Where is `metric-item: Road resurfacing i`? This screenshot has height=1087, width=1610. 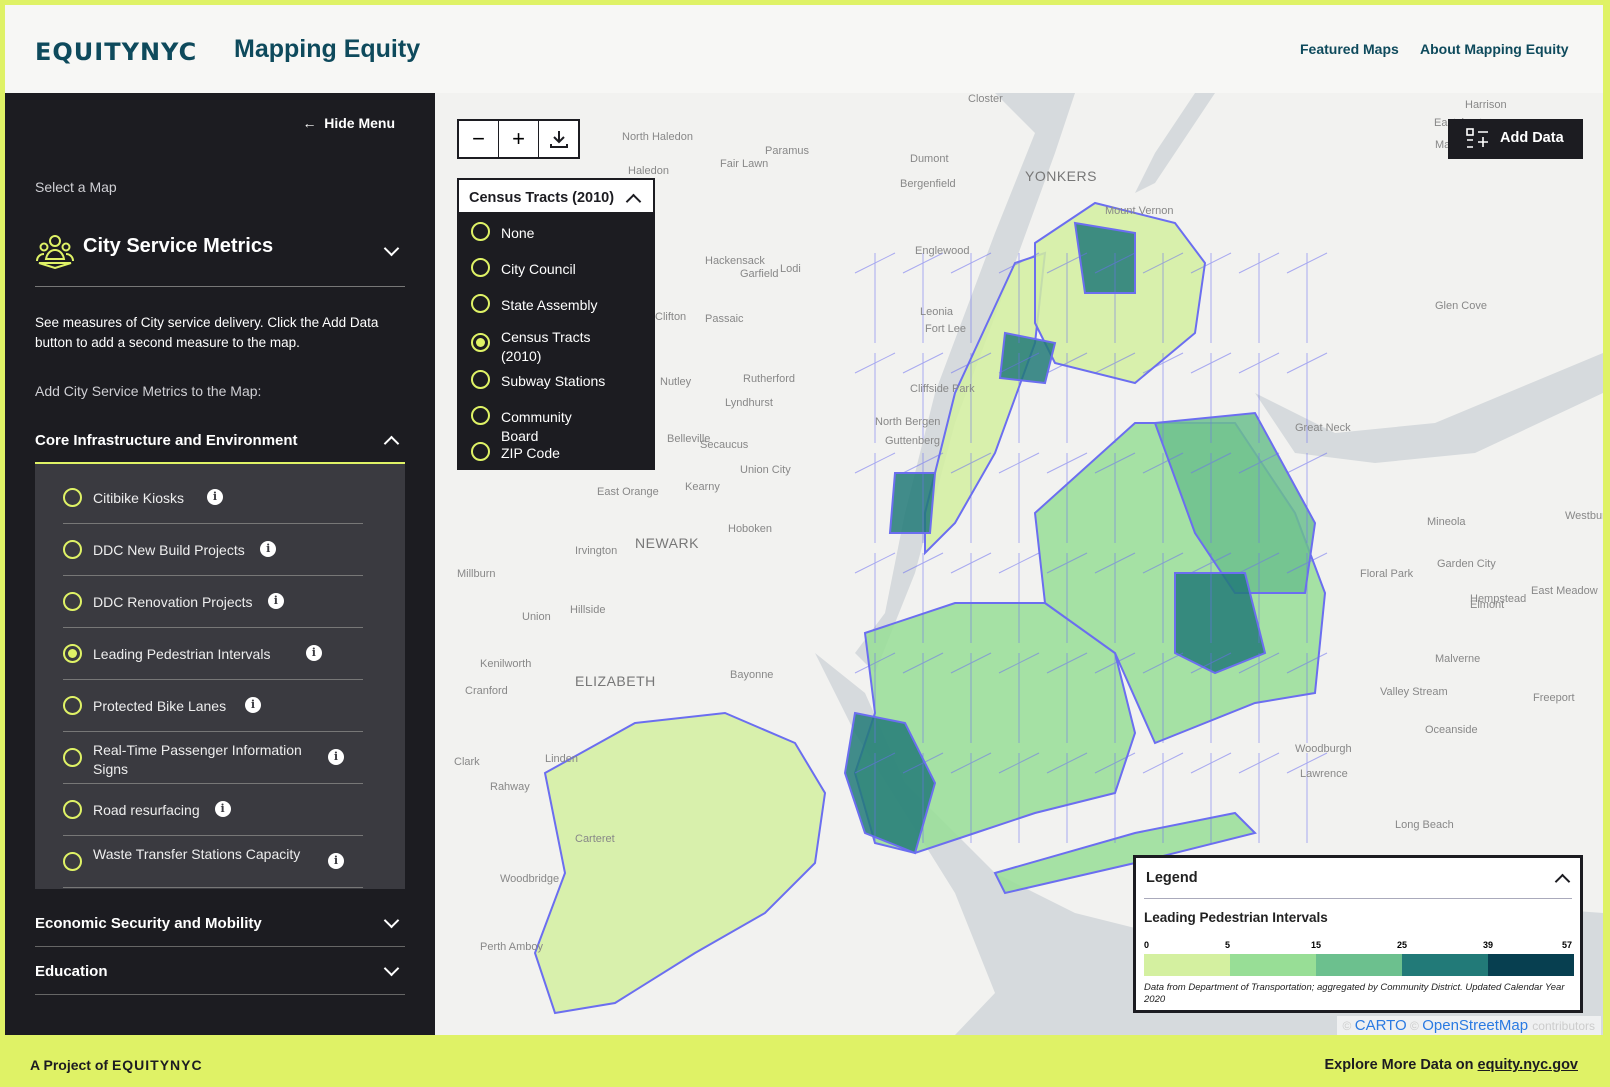
metric-item: Road resurfacing i is located at coordinates (213, 810).